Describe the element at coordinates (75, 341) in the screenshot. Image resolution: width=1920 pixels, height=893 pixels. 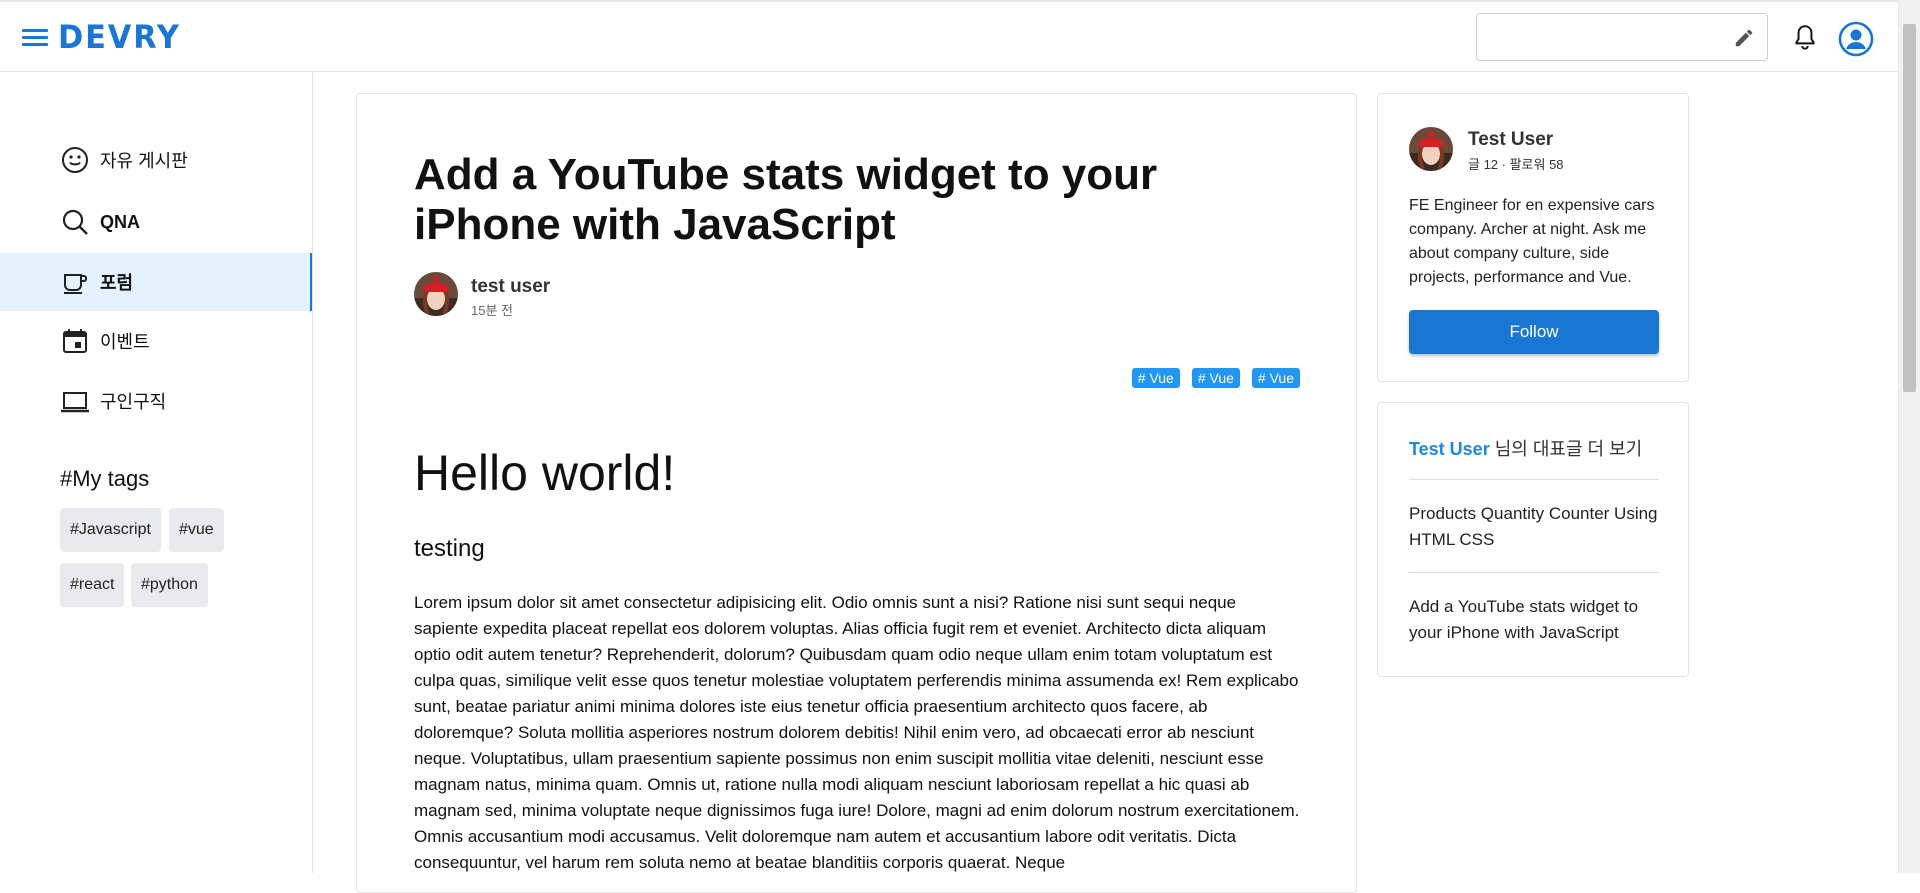
I see `calendar-icon` at that location.